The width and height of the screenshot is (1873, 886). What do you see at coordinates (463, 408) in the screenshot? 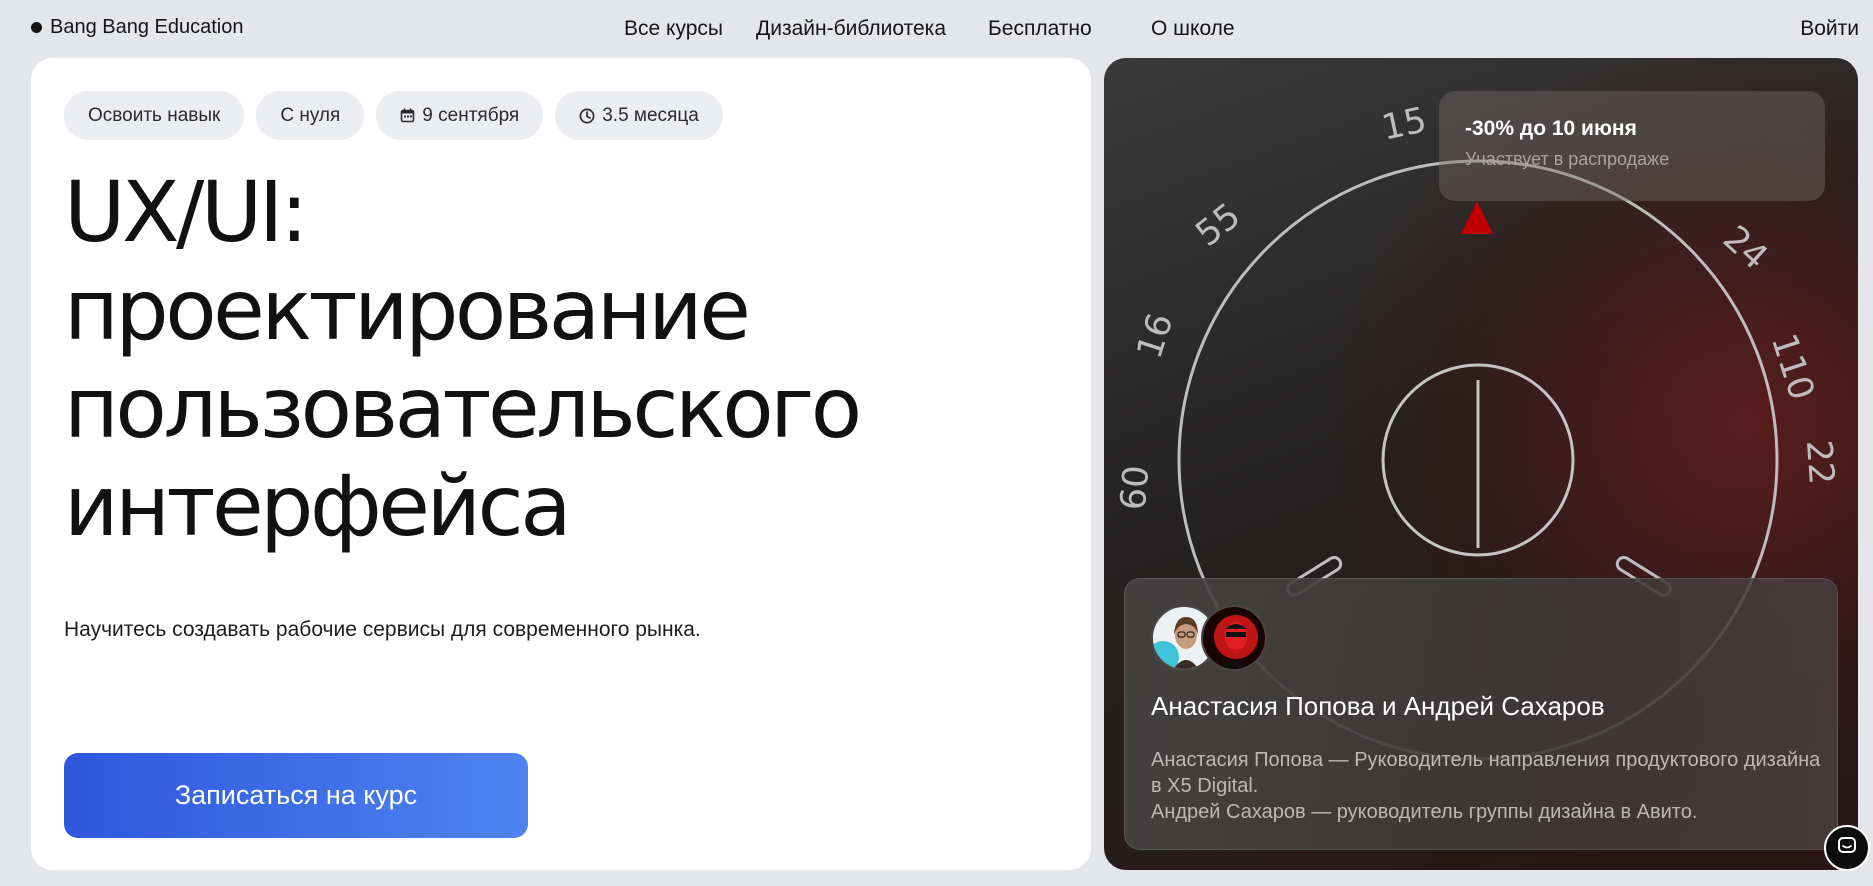
I see `course-title-line: пользовательского` at bounding box center [463, 408].